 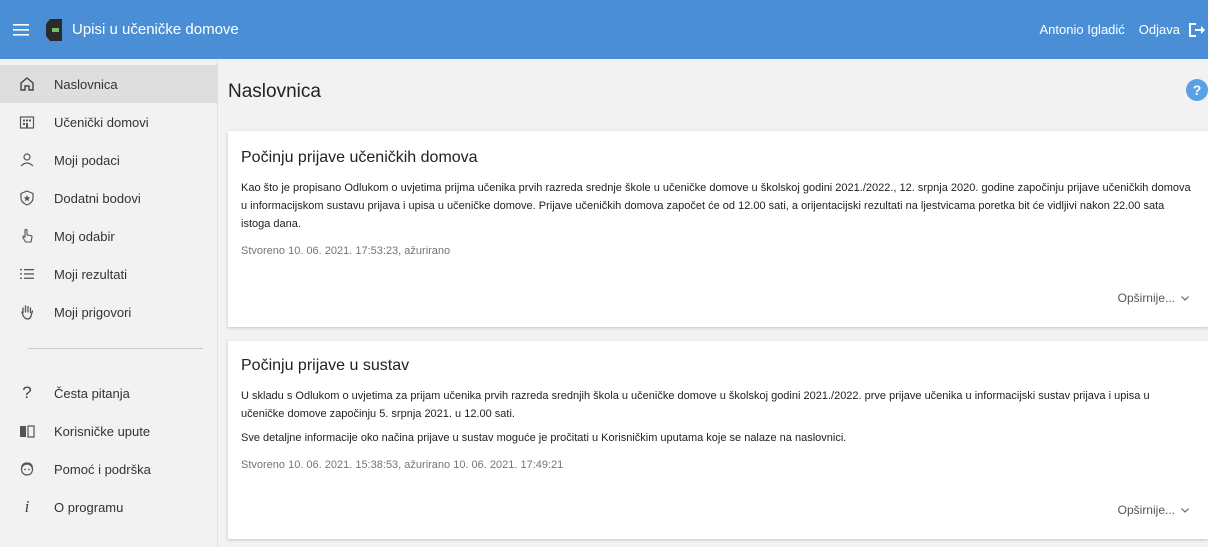 What do you see at coordinates (27, 469) in the screenshot?
I see `support-icon` at bounding box center [27, 469].